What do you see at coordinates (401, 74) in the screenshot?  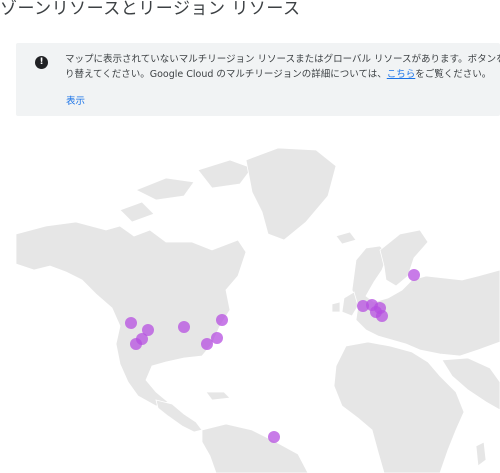 I see `details-link: こちら` at bounding box center [401, 74].